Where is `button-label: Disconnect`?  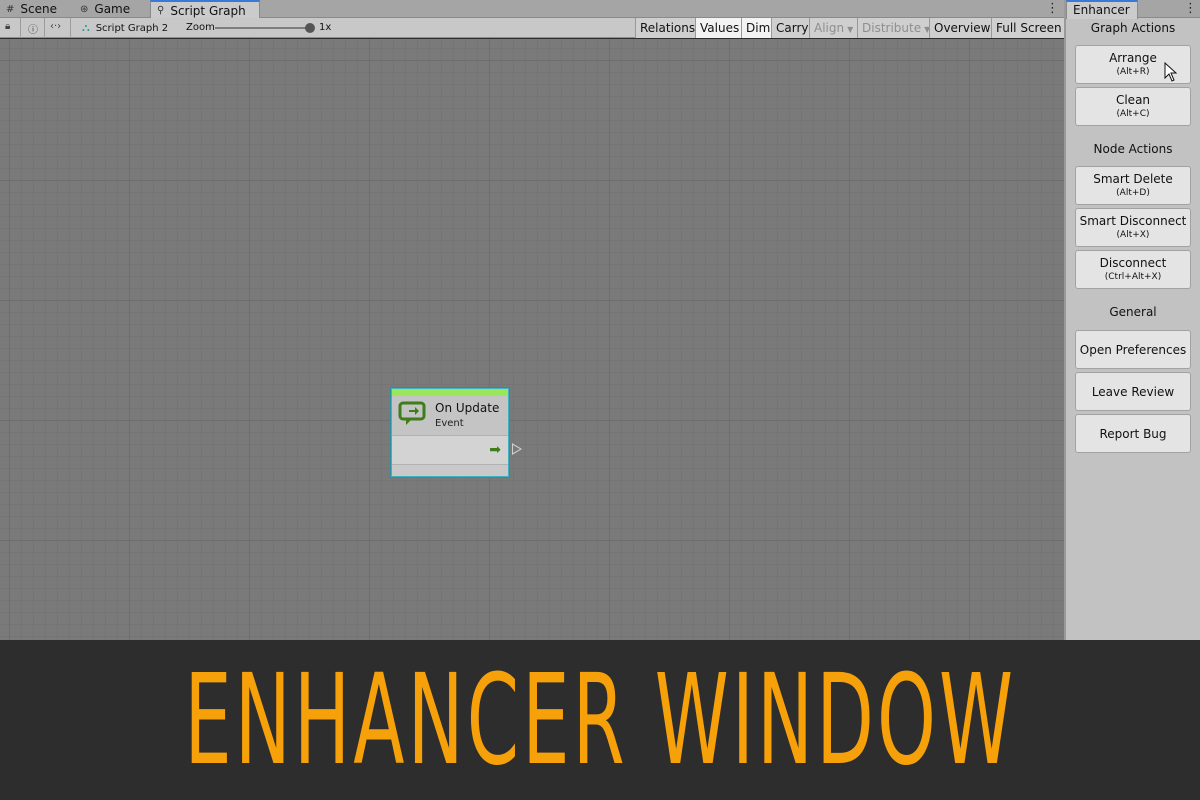 button-label: Disconnect is located at coordinates (1133, 263).